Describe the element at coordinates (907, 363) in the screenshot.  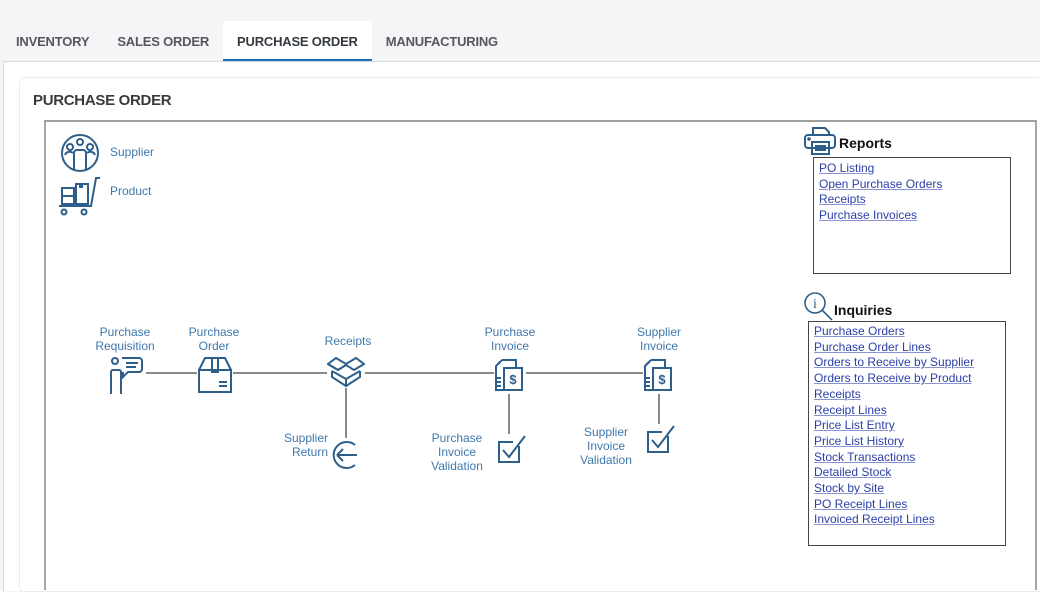
I see `inquiry-link: Orders to Receive by Supplier` at that location.